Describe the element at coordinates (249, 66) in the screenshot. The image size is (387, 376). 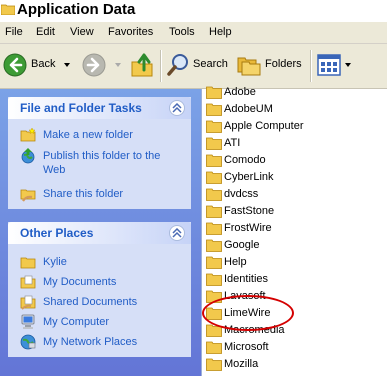
I see `folders-icon` at that location.